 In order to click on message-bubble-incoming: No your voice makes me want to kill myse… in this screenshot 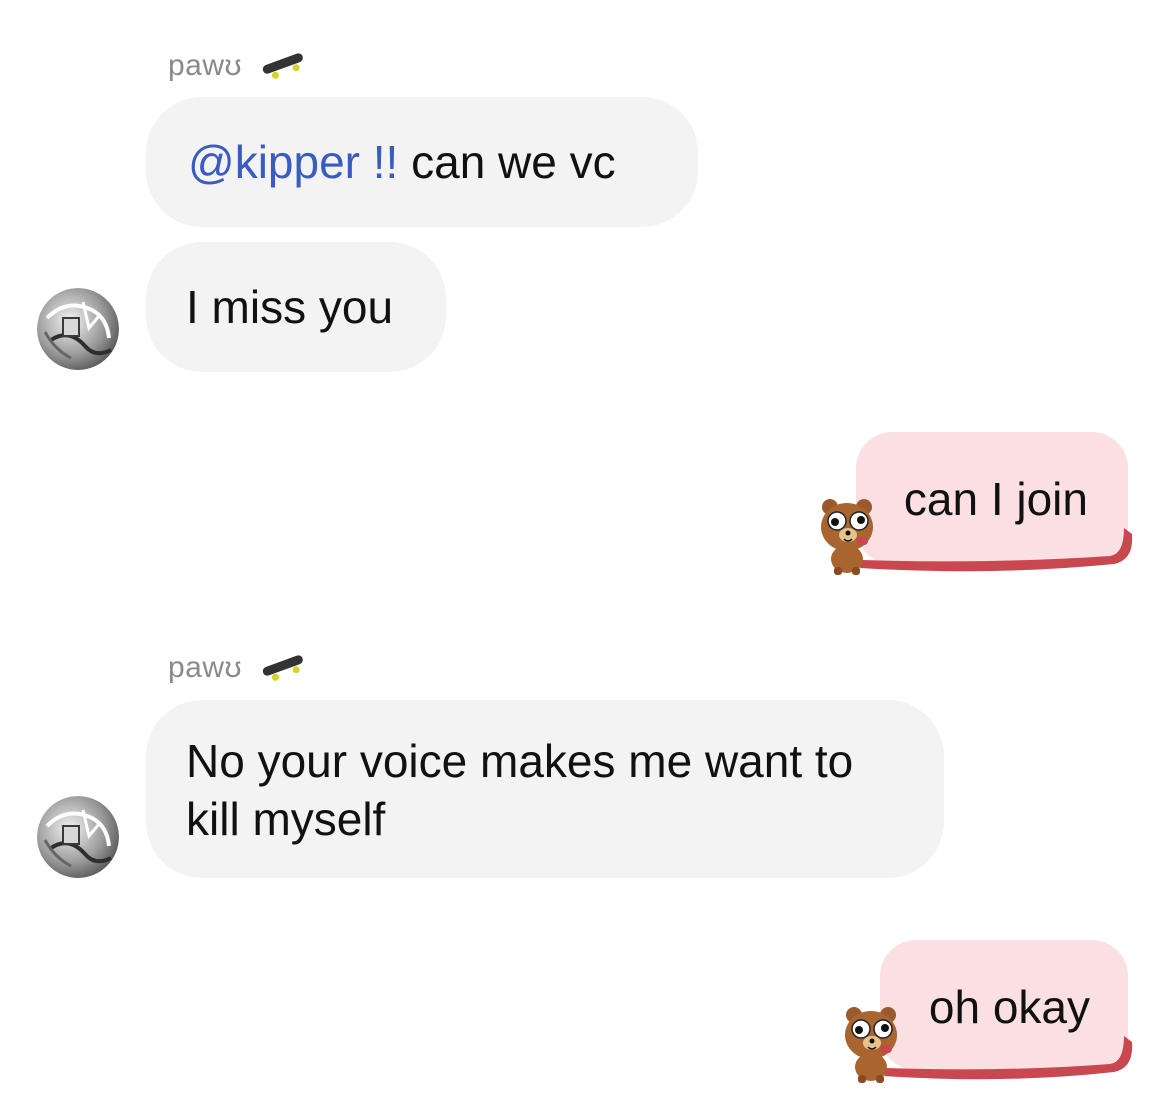, I will do `click(545, 789)`.